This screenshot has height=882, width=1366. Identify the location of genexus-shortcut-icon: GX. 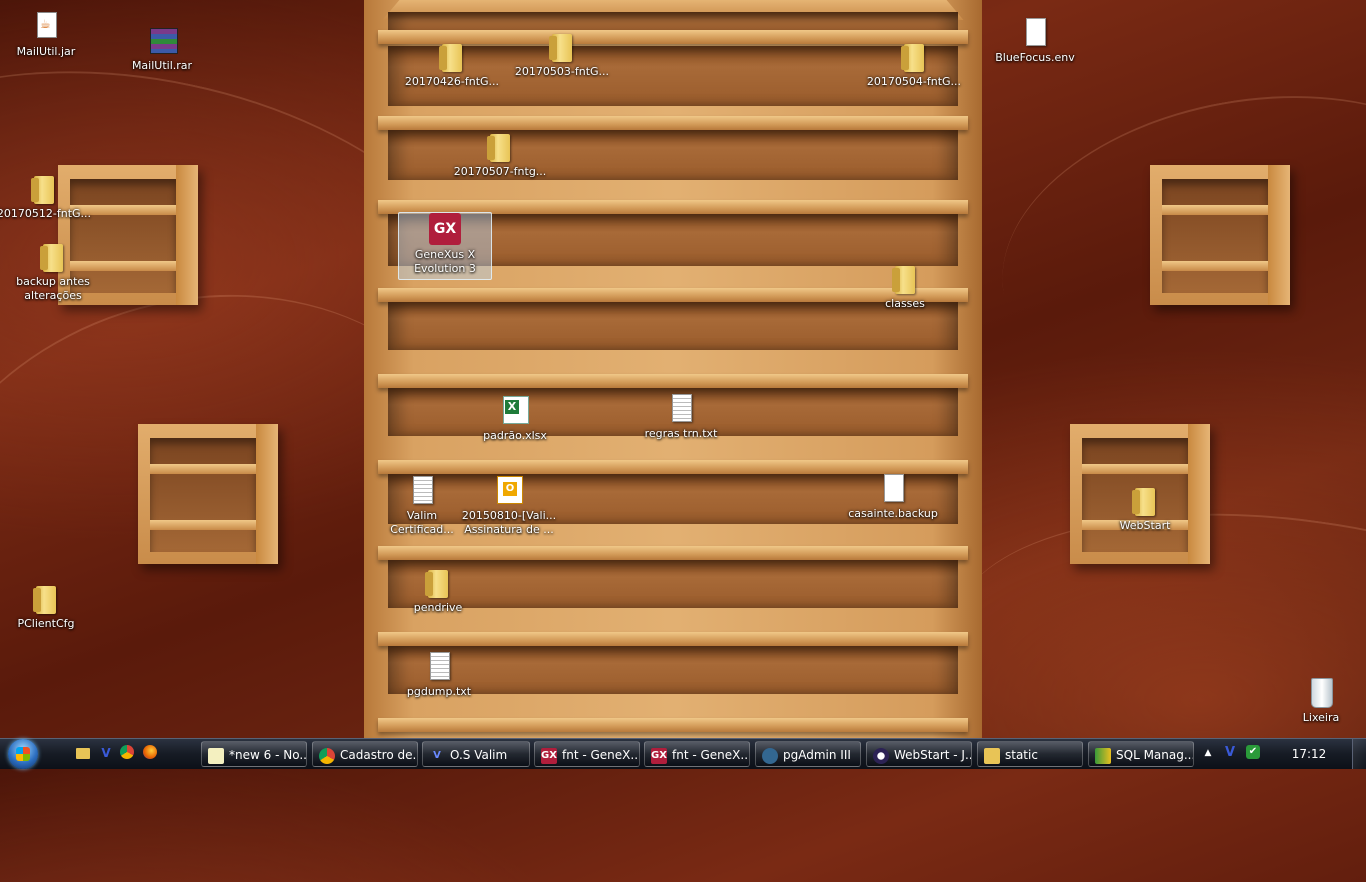
(445, 229).